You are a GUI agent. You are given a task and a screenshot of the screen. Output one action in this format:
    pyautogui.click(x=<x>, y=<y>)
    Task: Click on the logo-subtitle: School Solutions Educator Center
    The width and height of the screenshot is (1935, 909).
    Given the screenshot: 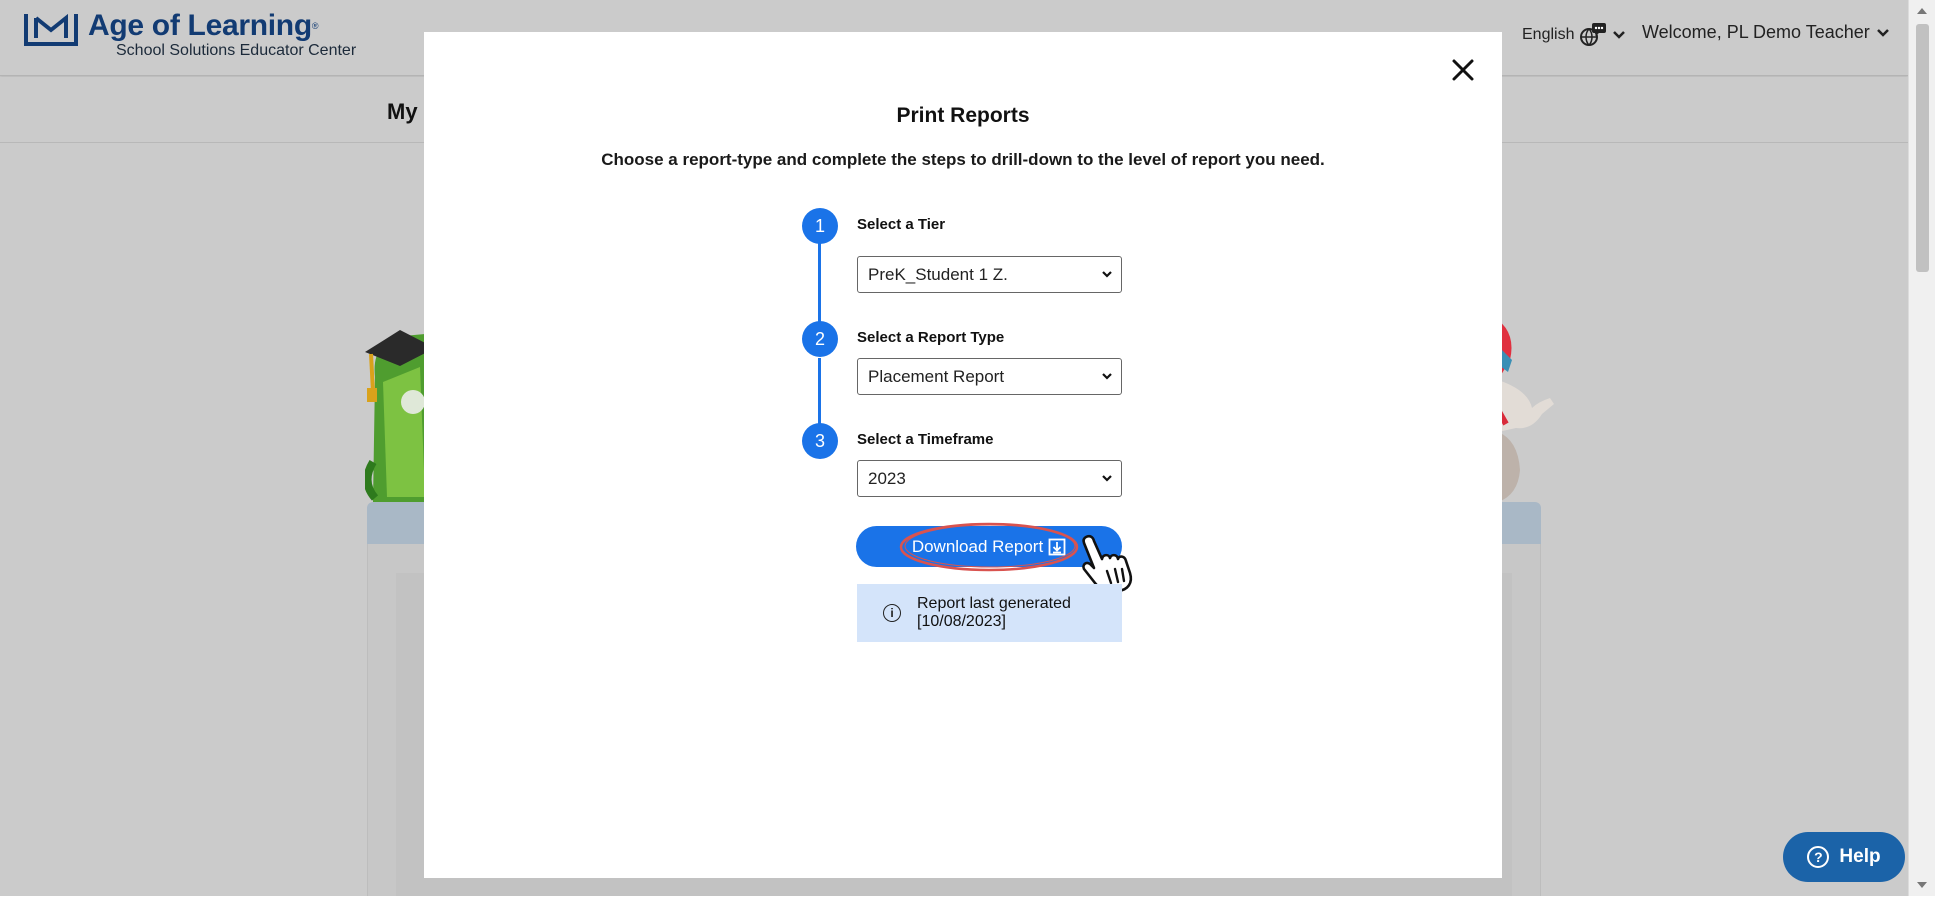 What is the action you would take?
    pyautogui.click(x=236, y=50)
    